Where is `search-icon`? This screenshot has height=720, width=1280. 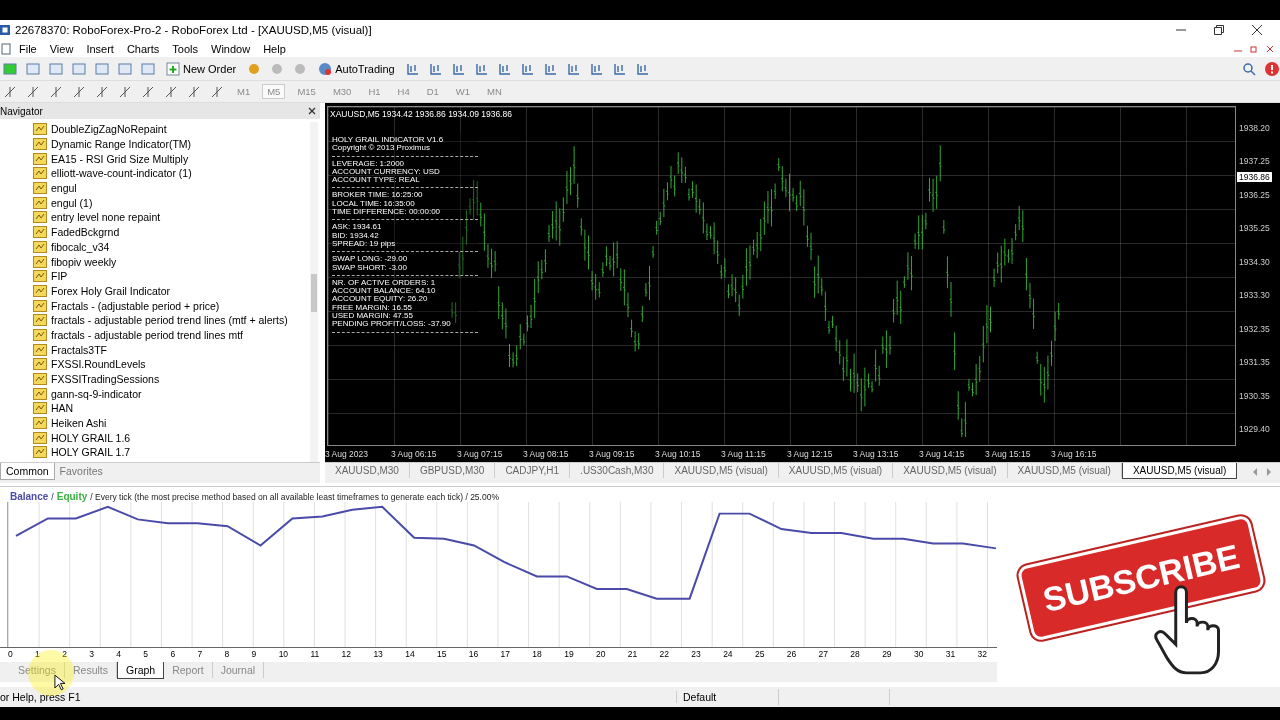
search-icon is located at coordinates (1249, 68).